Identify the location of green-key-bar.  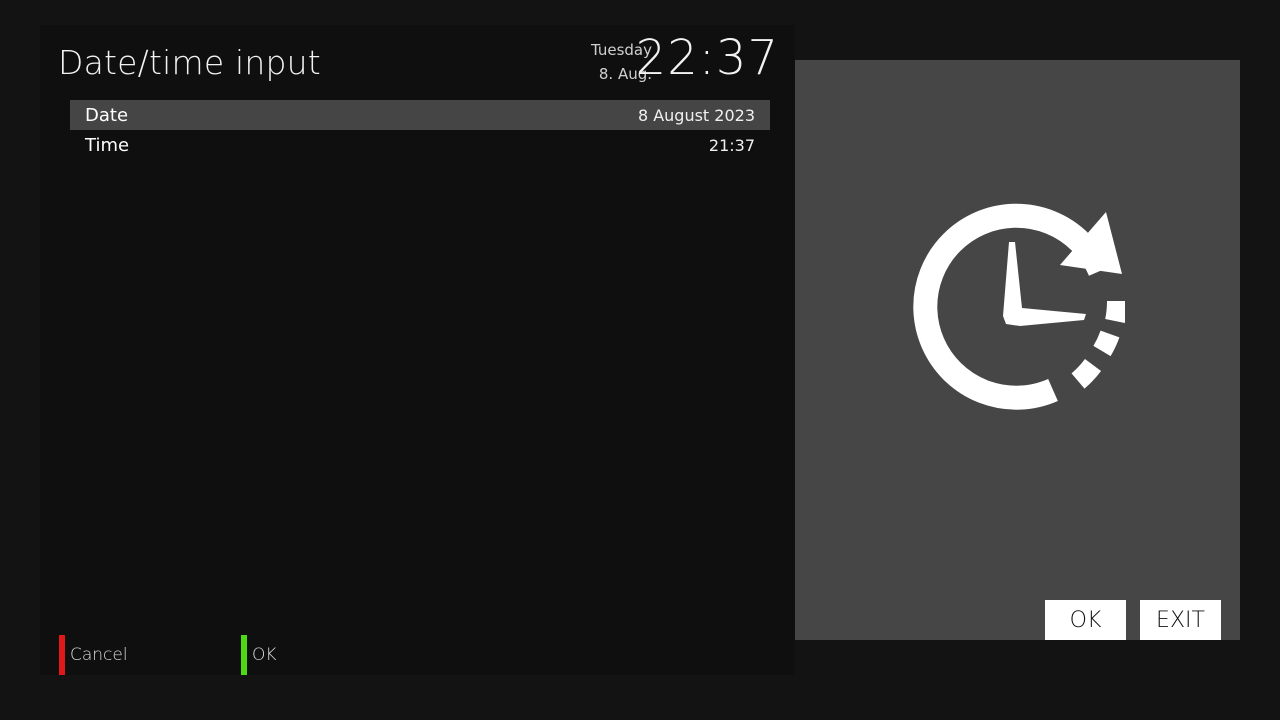
(244, 655).